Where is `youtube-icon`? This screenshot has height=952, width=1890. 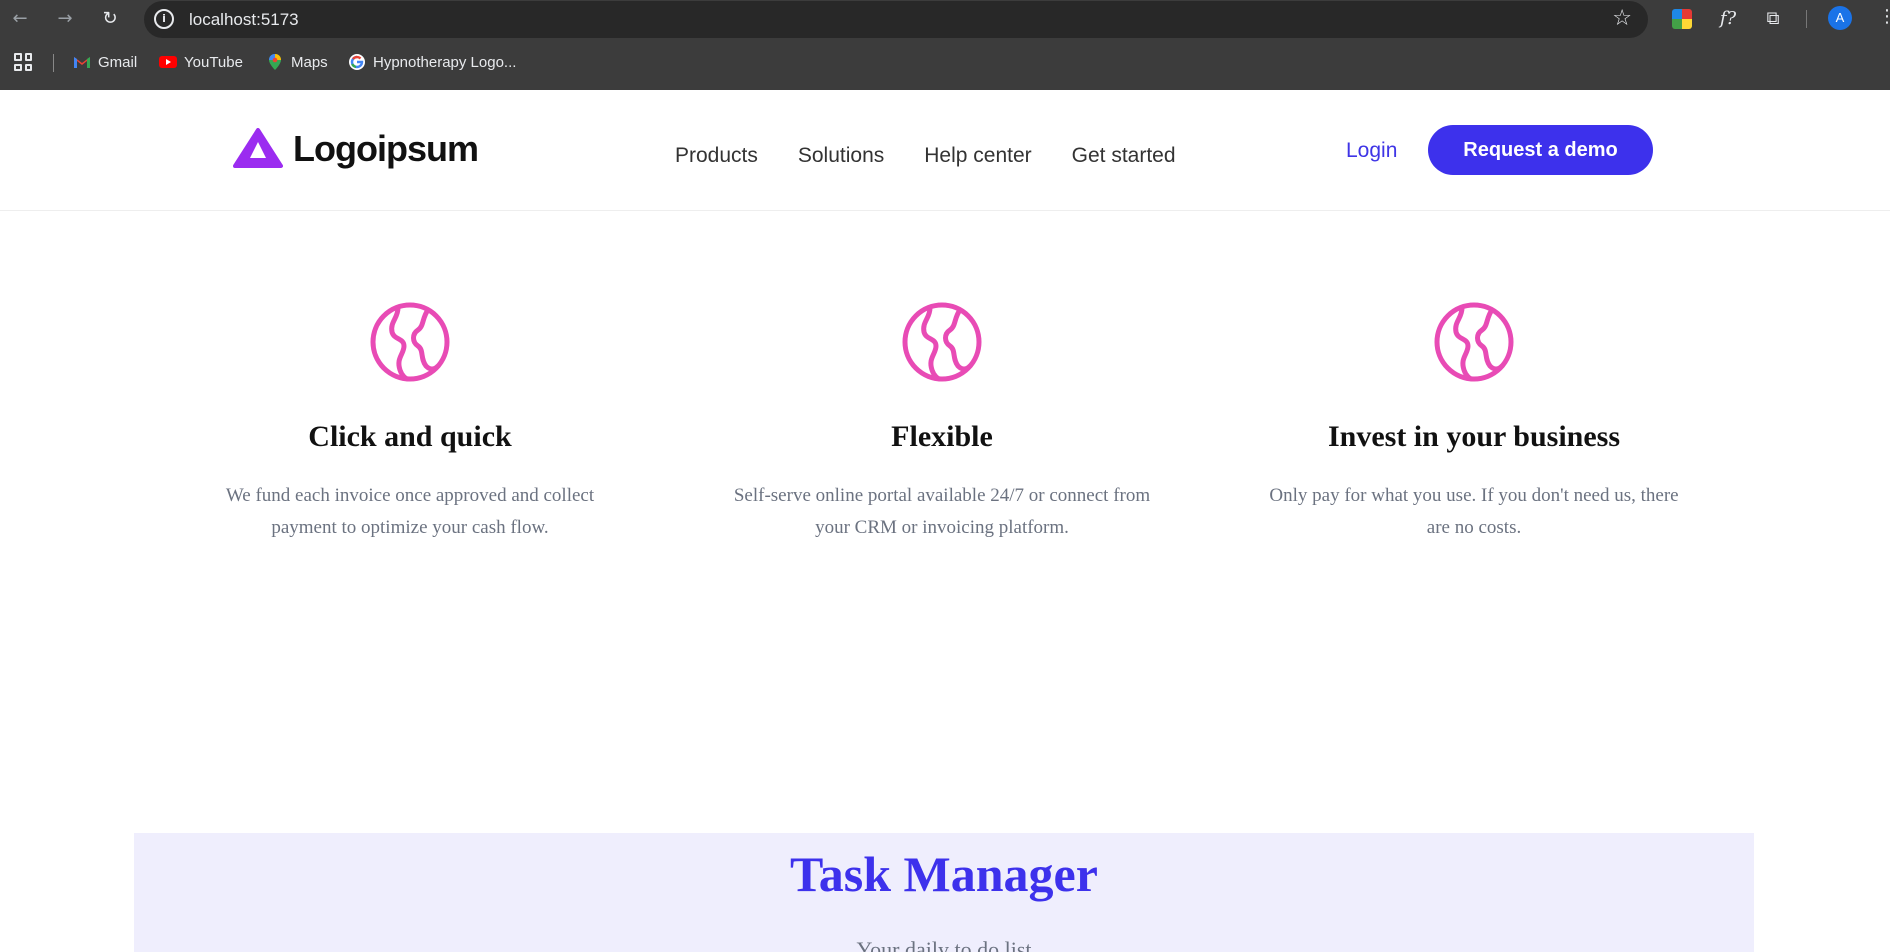
youtube-icon is located at coordinates (168, 62).